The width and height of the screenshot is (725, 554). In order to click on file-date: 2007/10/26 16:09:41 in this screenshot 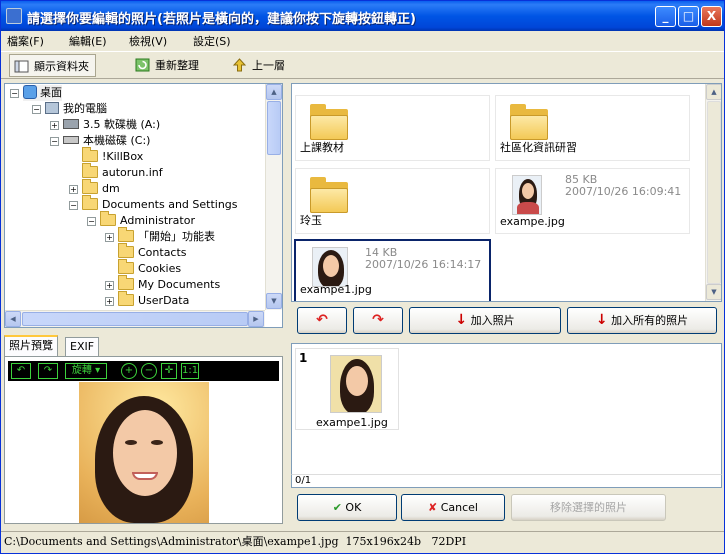, I will do `click(623, 191)`.